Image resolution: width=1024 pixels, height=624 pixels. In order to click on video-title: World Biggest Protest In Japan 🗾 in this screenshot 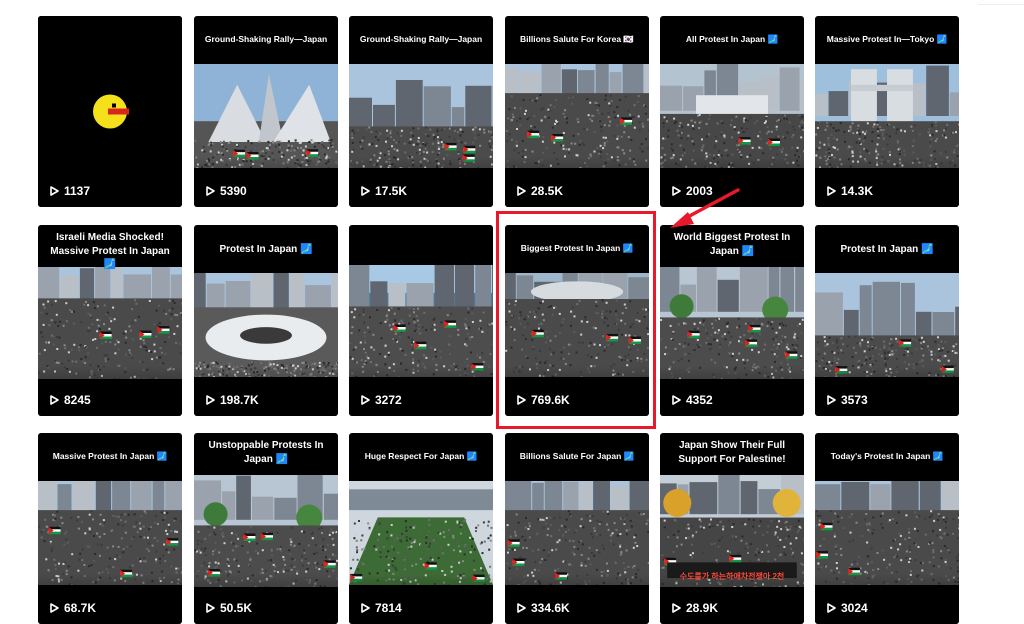, I will do `click(732, 244)`.